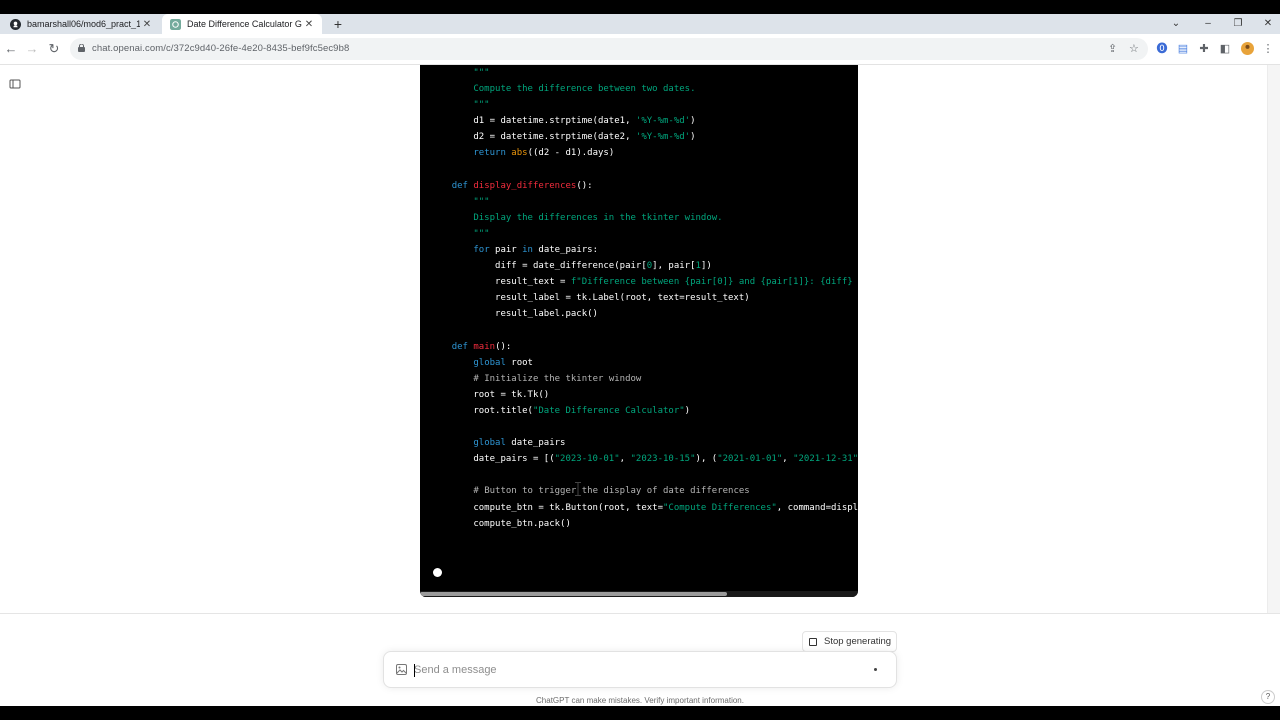 The height and width of the screenshot is (720, 1280). I want to click on code-line: root = tk.Tk(), so click(490, 394).